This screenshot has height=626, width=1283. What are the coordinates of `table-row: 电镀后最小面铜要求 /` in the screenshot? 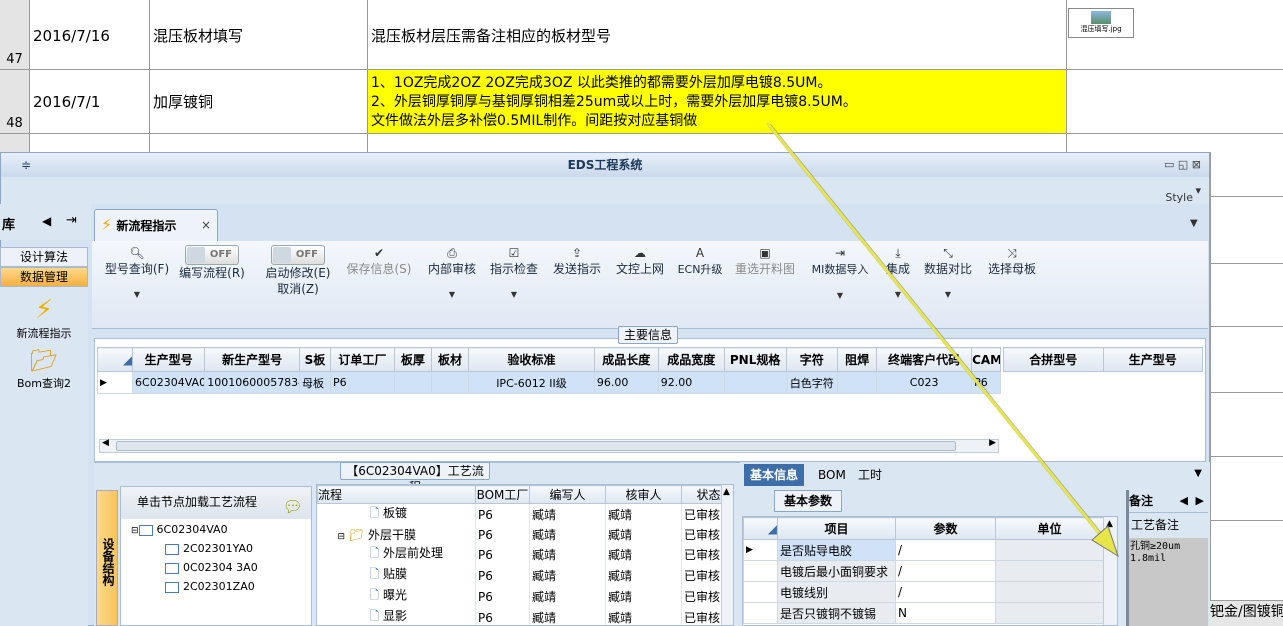 It's located at (923, 571).